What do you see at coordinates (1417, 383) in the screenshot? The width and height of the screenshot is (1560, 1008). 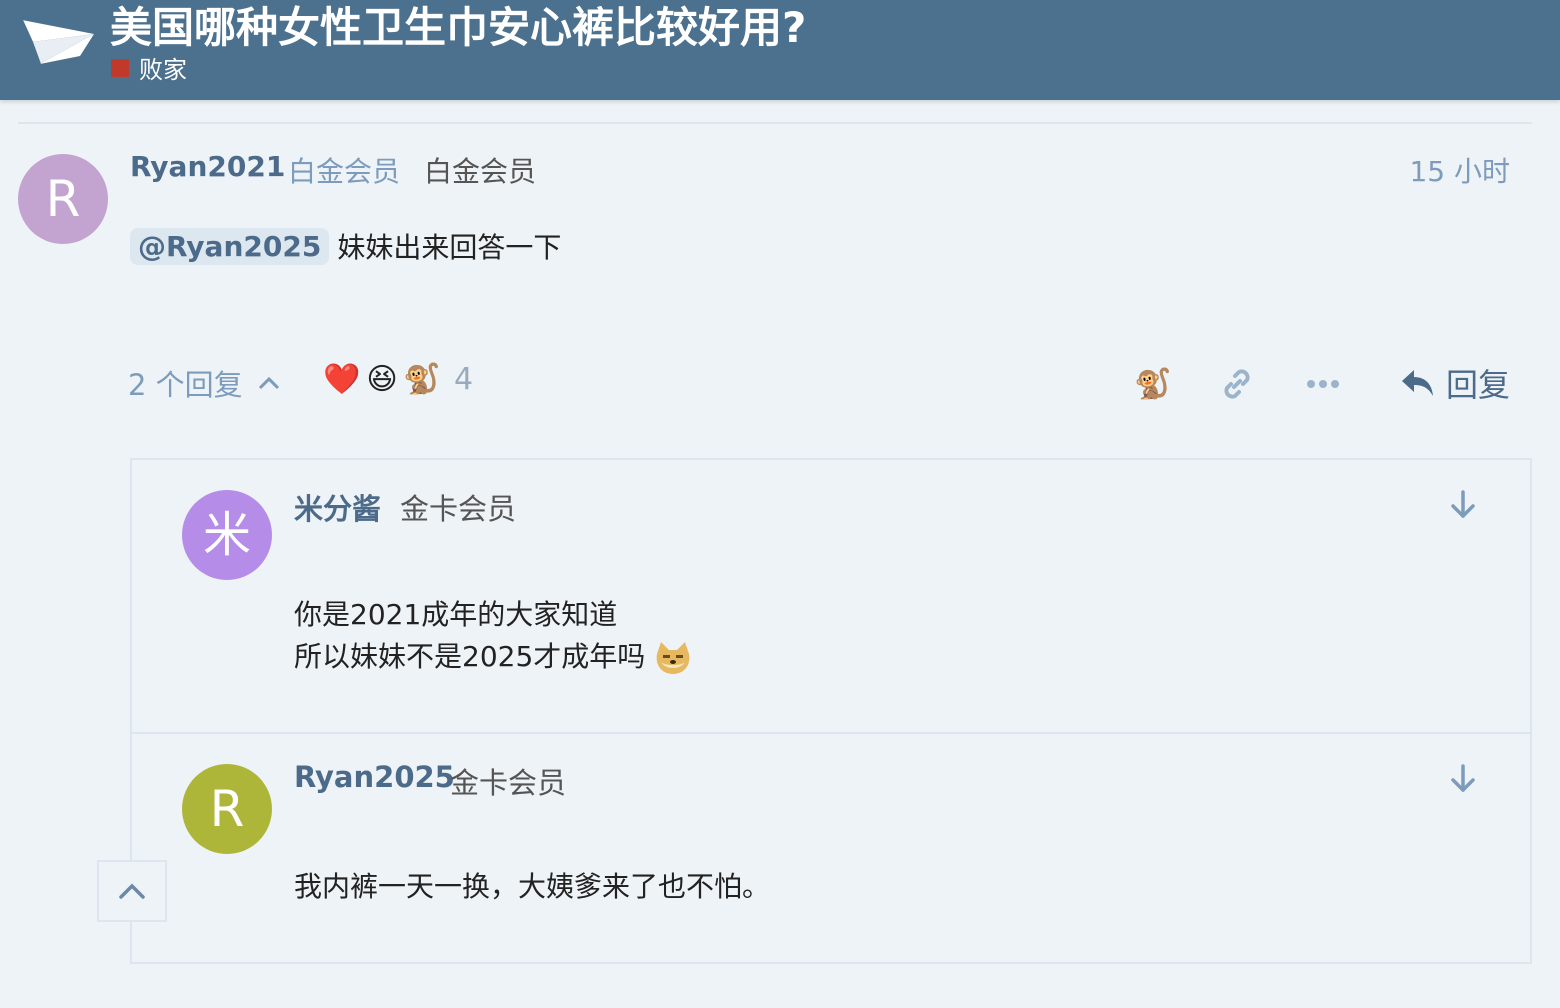 I see `reply-arrow-icon` at bounding box center [1417, 383].